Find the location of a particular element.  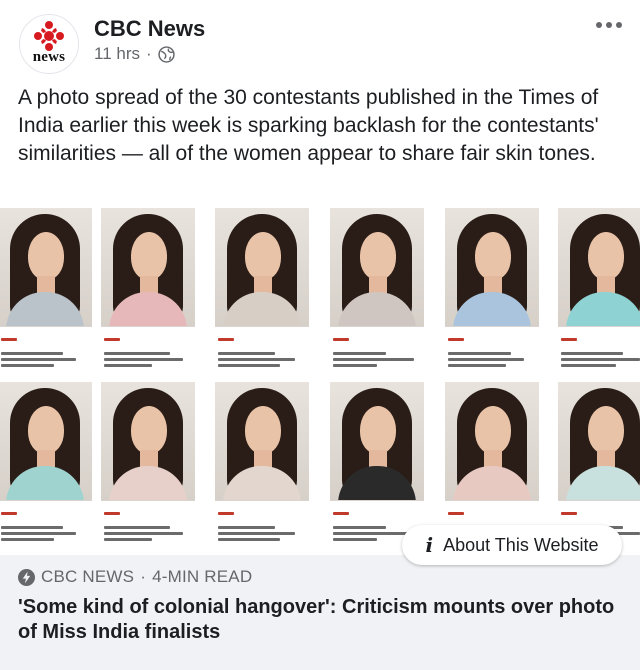

read-time: 4-MIN READ is located at coordinates (202, 576).